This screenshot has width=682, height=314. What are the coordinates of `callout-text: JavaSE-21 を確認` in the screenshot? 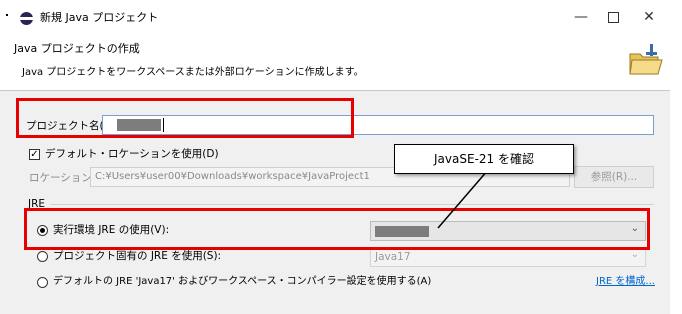 It's located at (484, 159).